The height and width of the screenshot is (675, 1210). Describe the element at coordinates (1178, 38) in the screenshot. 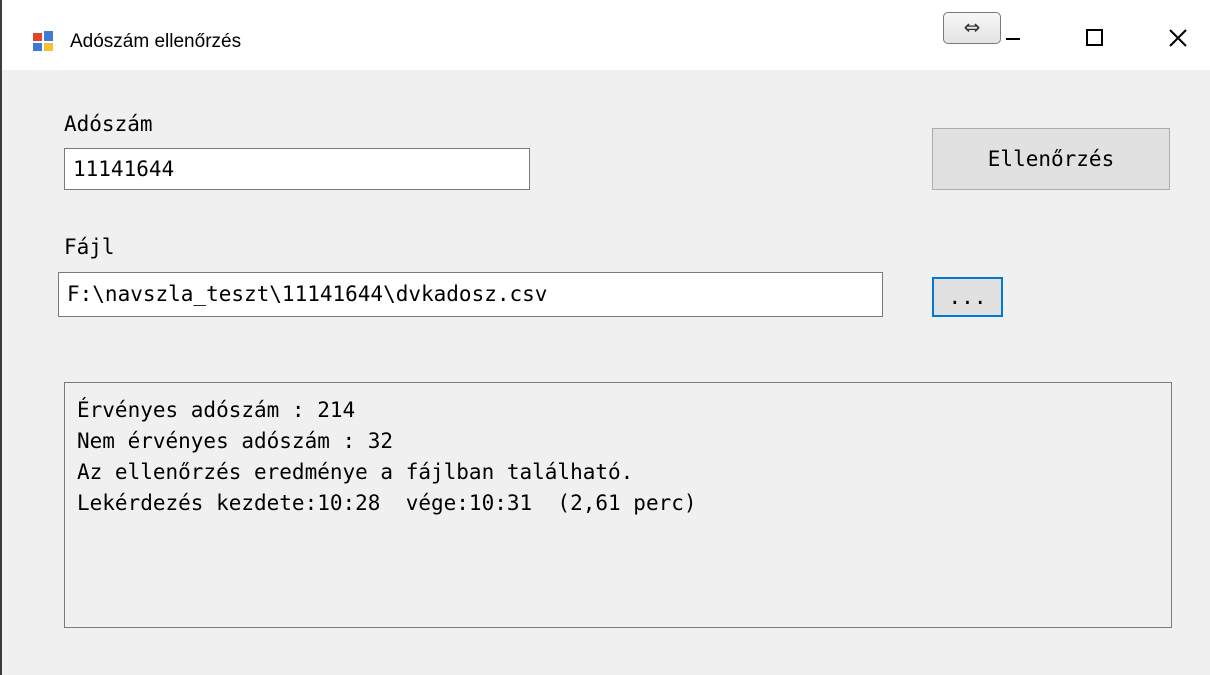

I see `close-icon` at that location.